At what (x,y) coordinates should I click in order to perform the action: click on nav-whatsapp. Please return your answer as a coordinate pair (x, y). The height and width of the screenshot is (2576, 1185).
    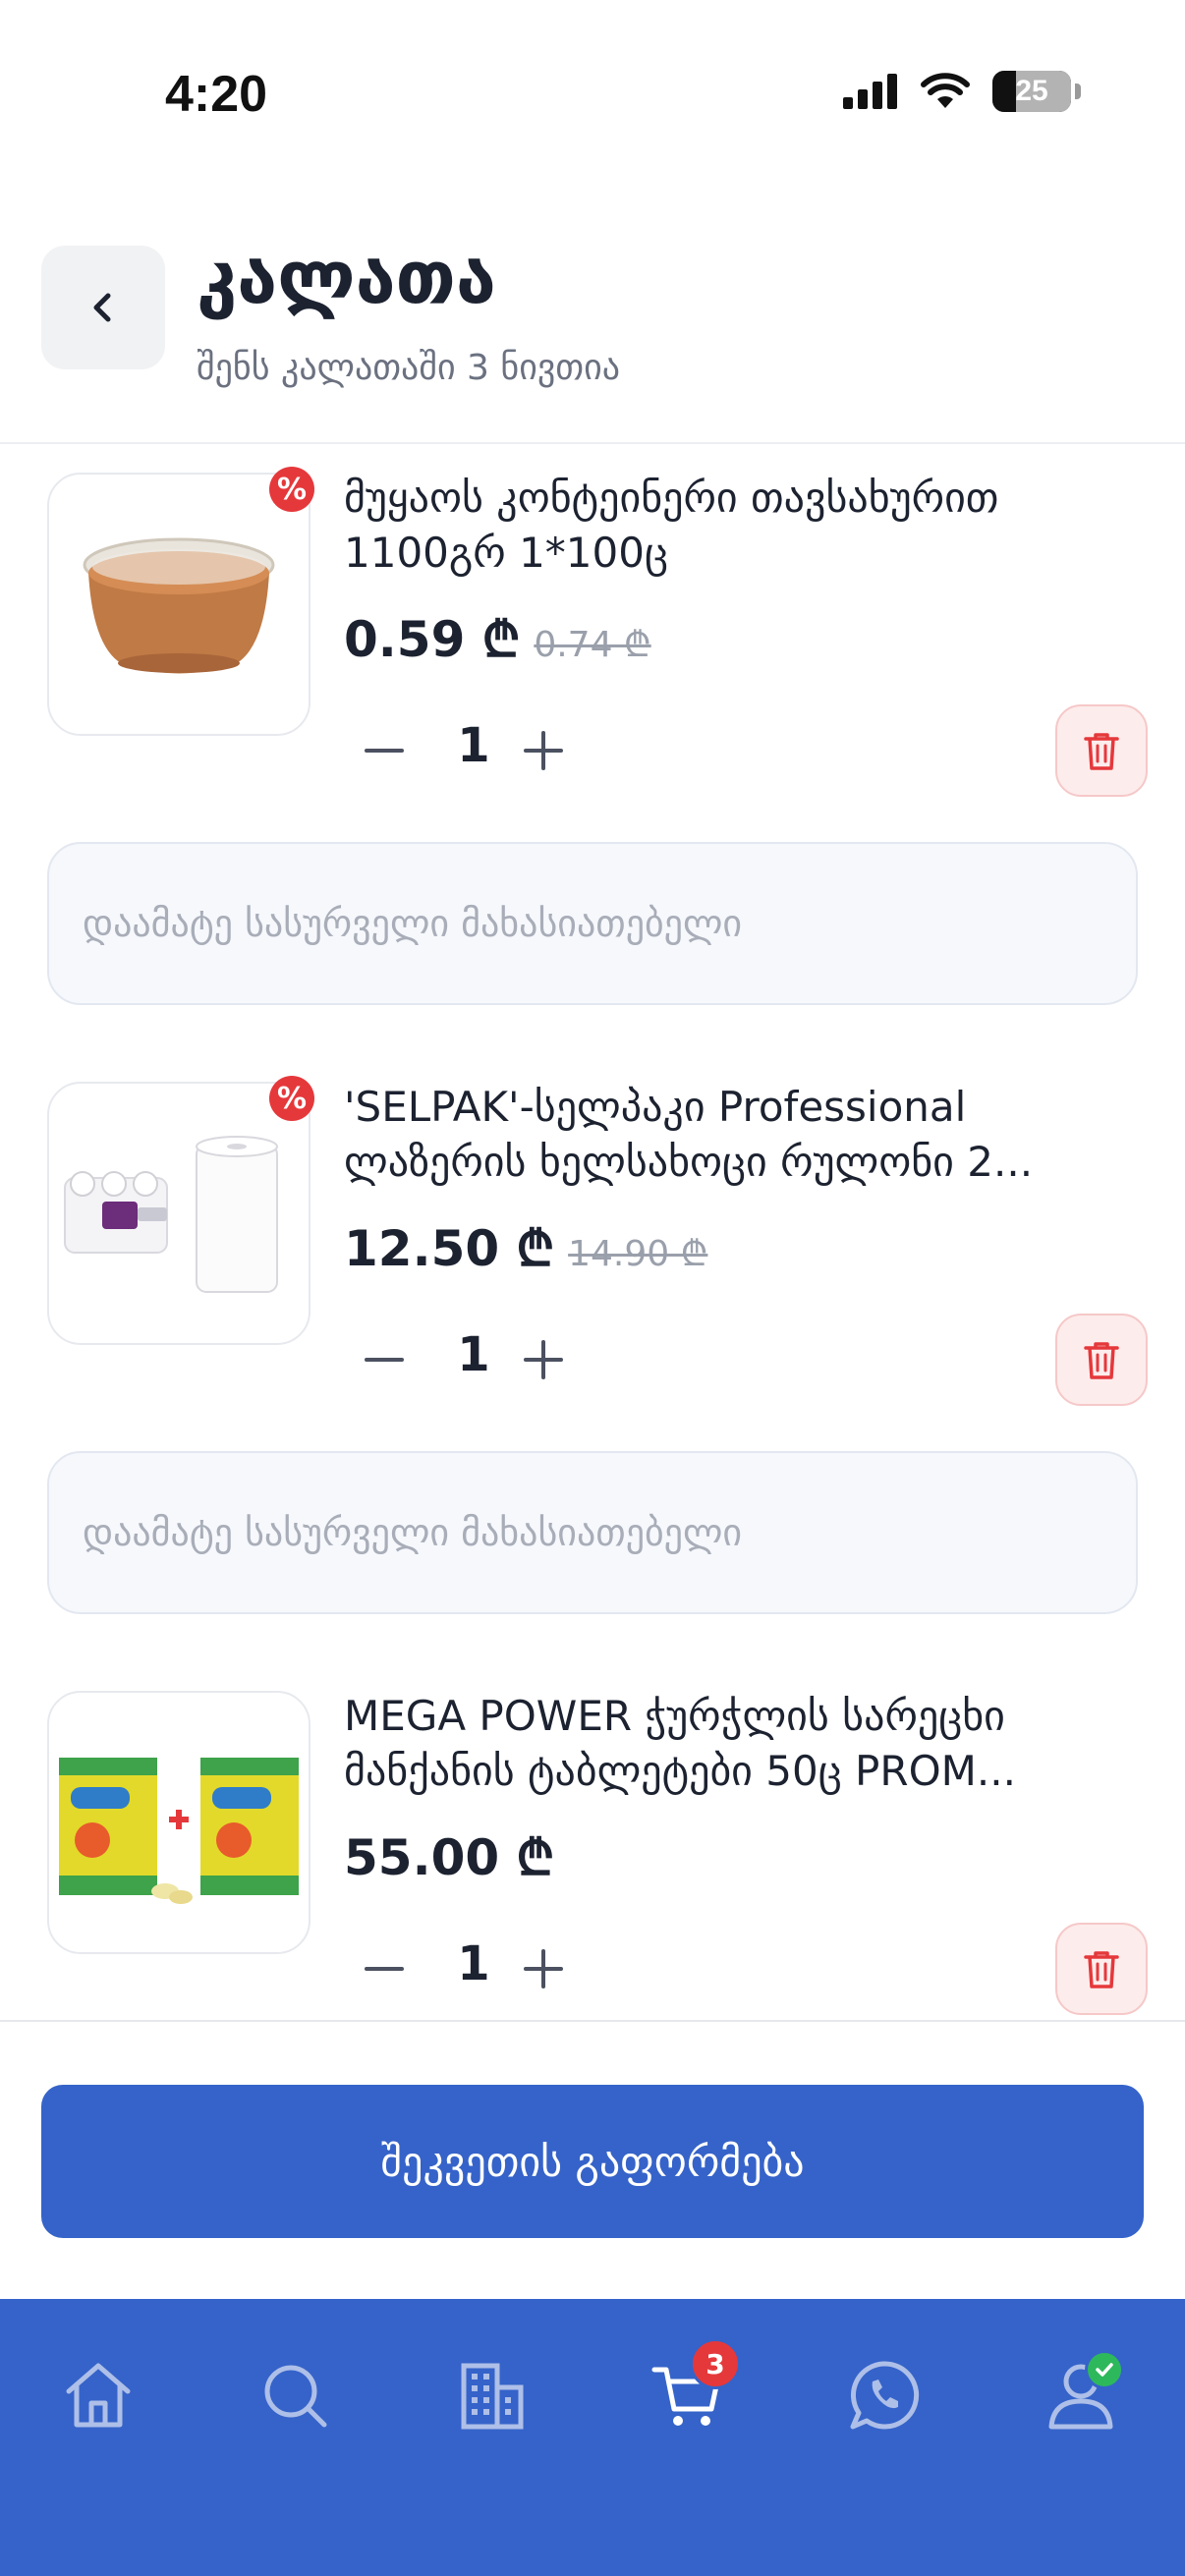
    Looking at the image, I should click on (884, 2395).